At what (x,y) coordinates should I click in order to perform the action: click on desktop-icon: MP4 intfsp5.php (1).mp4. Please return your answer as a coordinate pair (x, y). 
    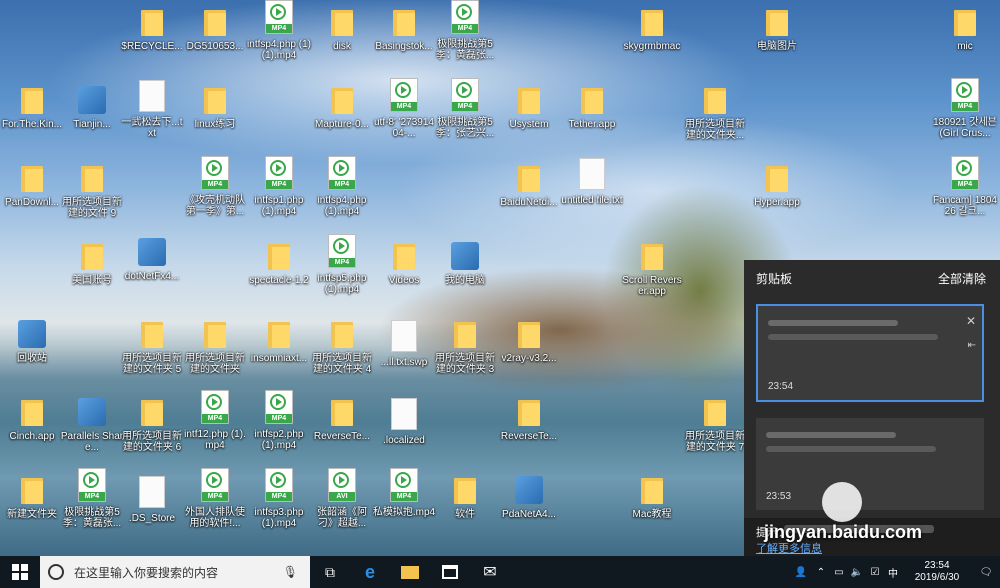
    Looking at the image, I should click on (342, 264).